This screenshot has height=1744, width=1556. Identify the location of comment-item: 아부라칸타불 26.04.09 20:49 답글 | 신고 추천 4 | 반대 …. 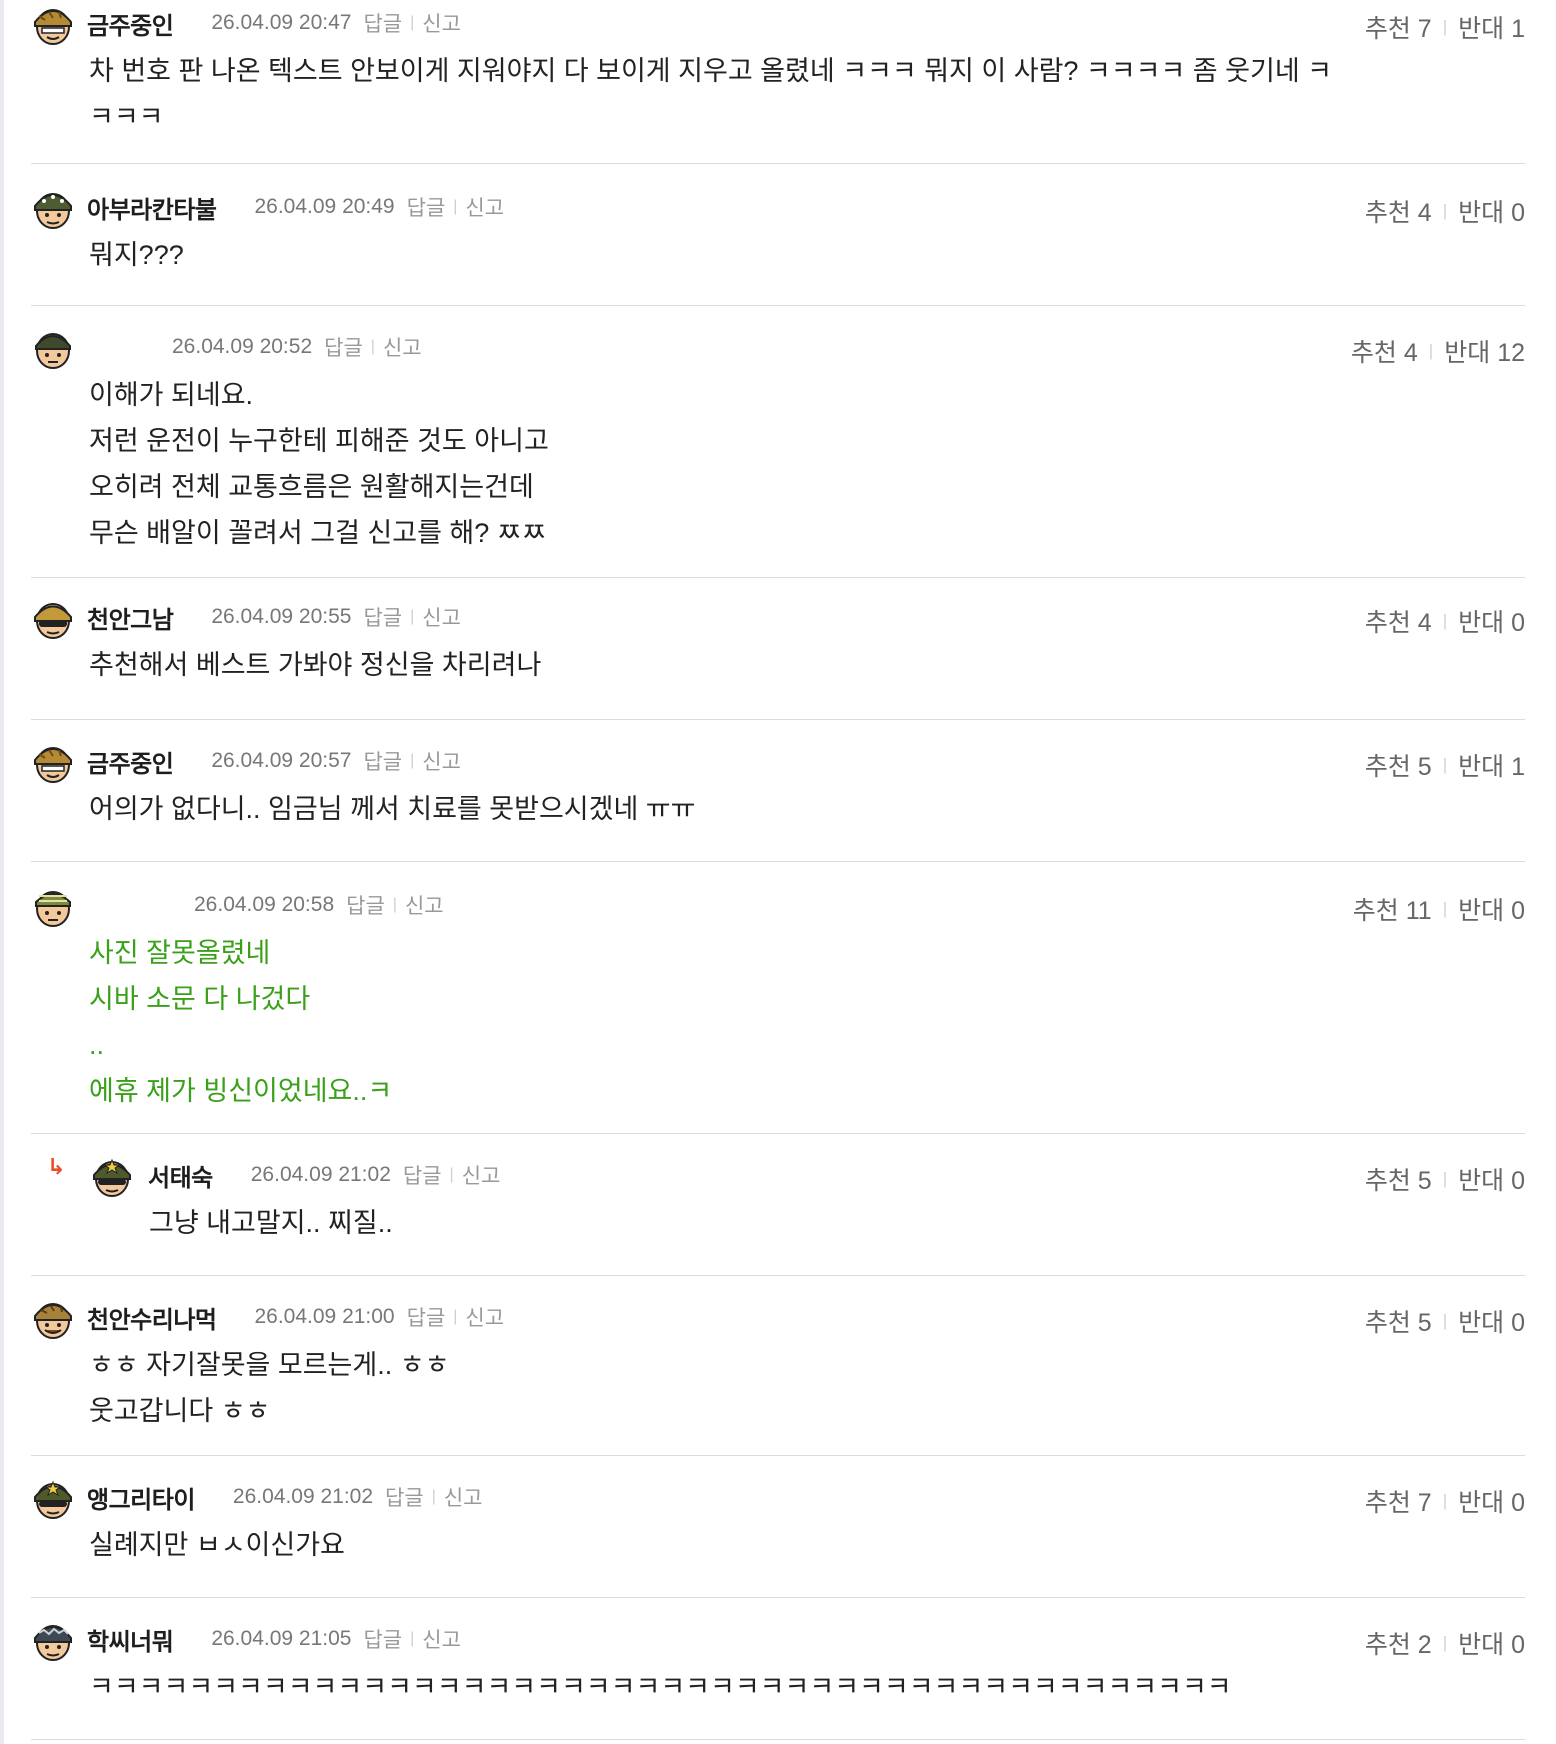
(778, 235).